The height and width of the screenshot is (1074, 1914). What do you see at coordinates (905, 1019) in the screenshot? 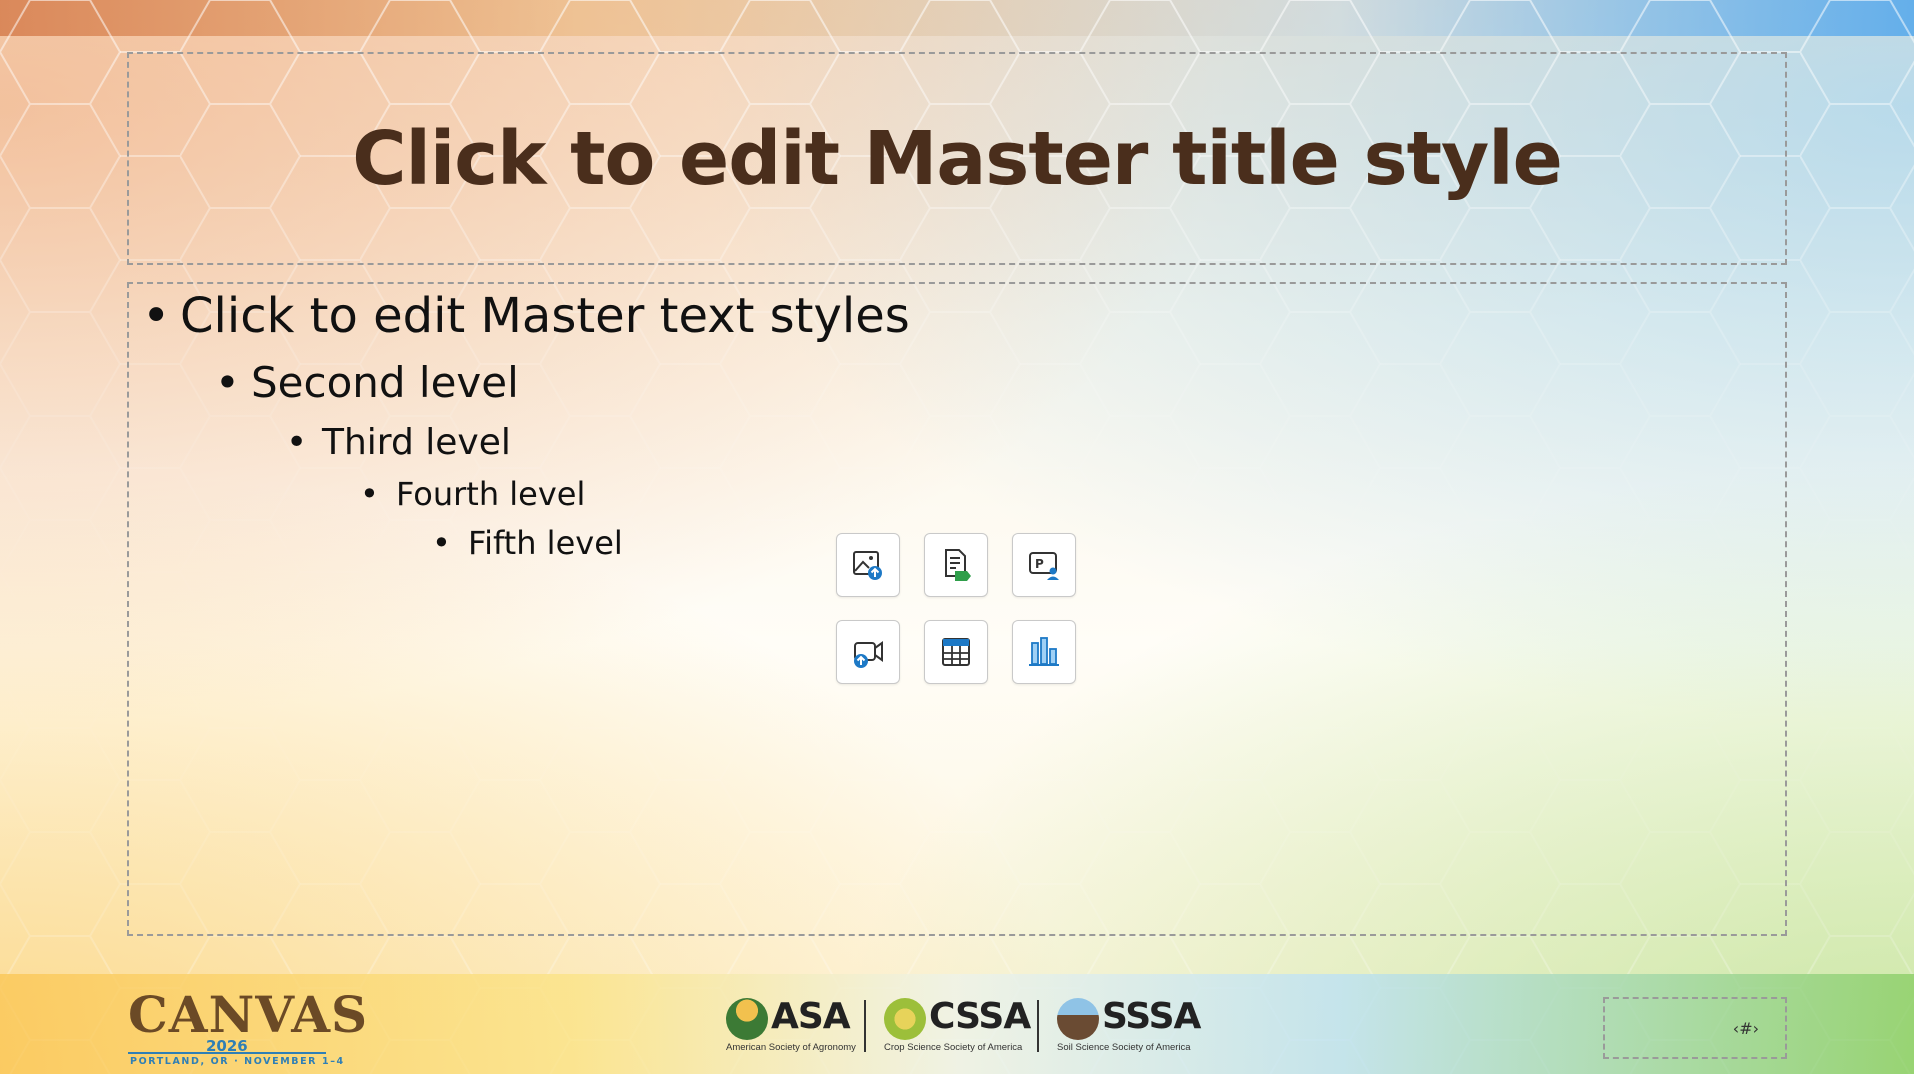
I see `cssa-logo-mark` at bounding box center [905, 1019].